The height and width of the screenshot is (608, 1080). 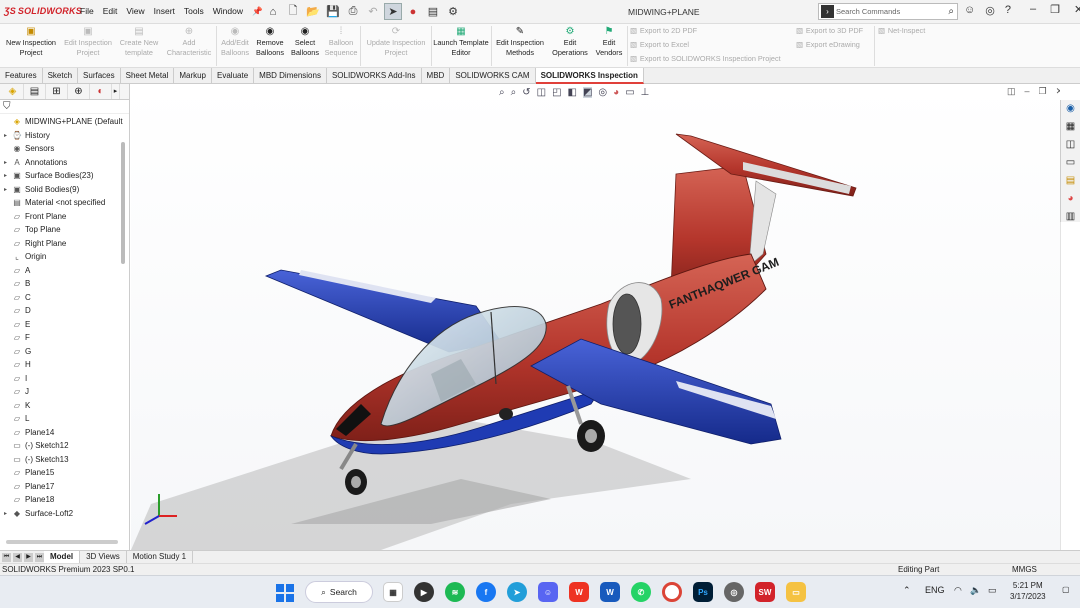 I want to click on chrome-icon, so click(x=672, y=592).